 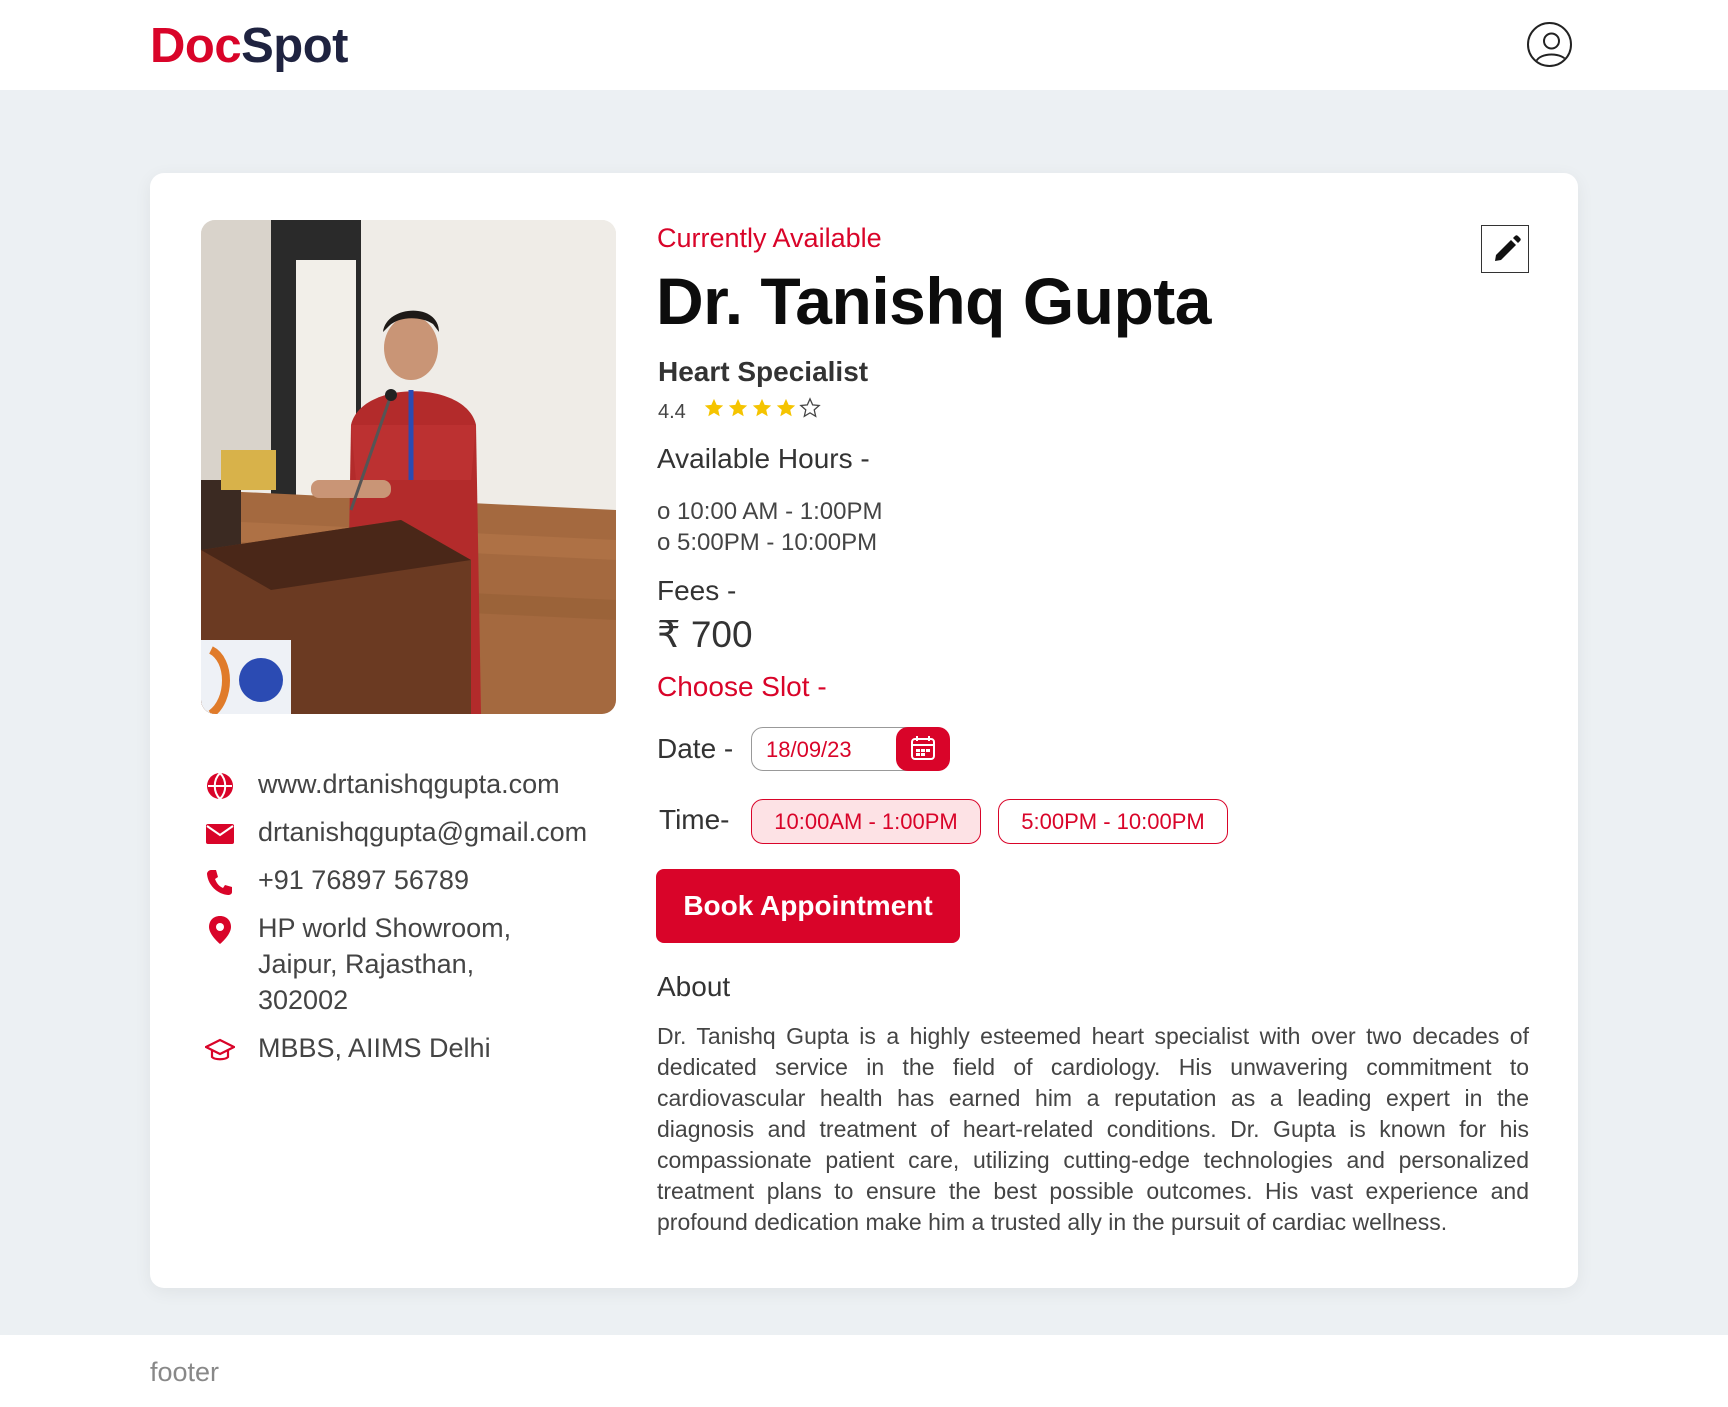 I want to click on specialty: Heart Specialist, so click(x=763, y=371).